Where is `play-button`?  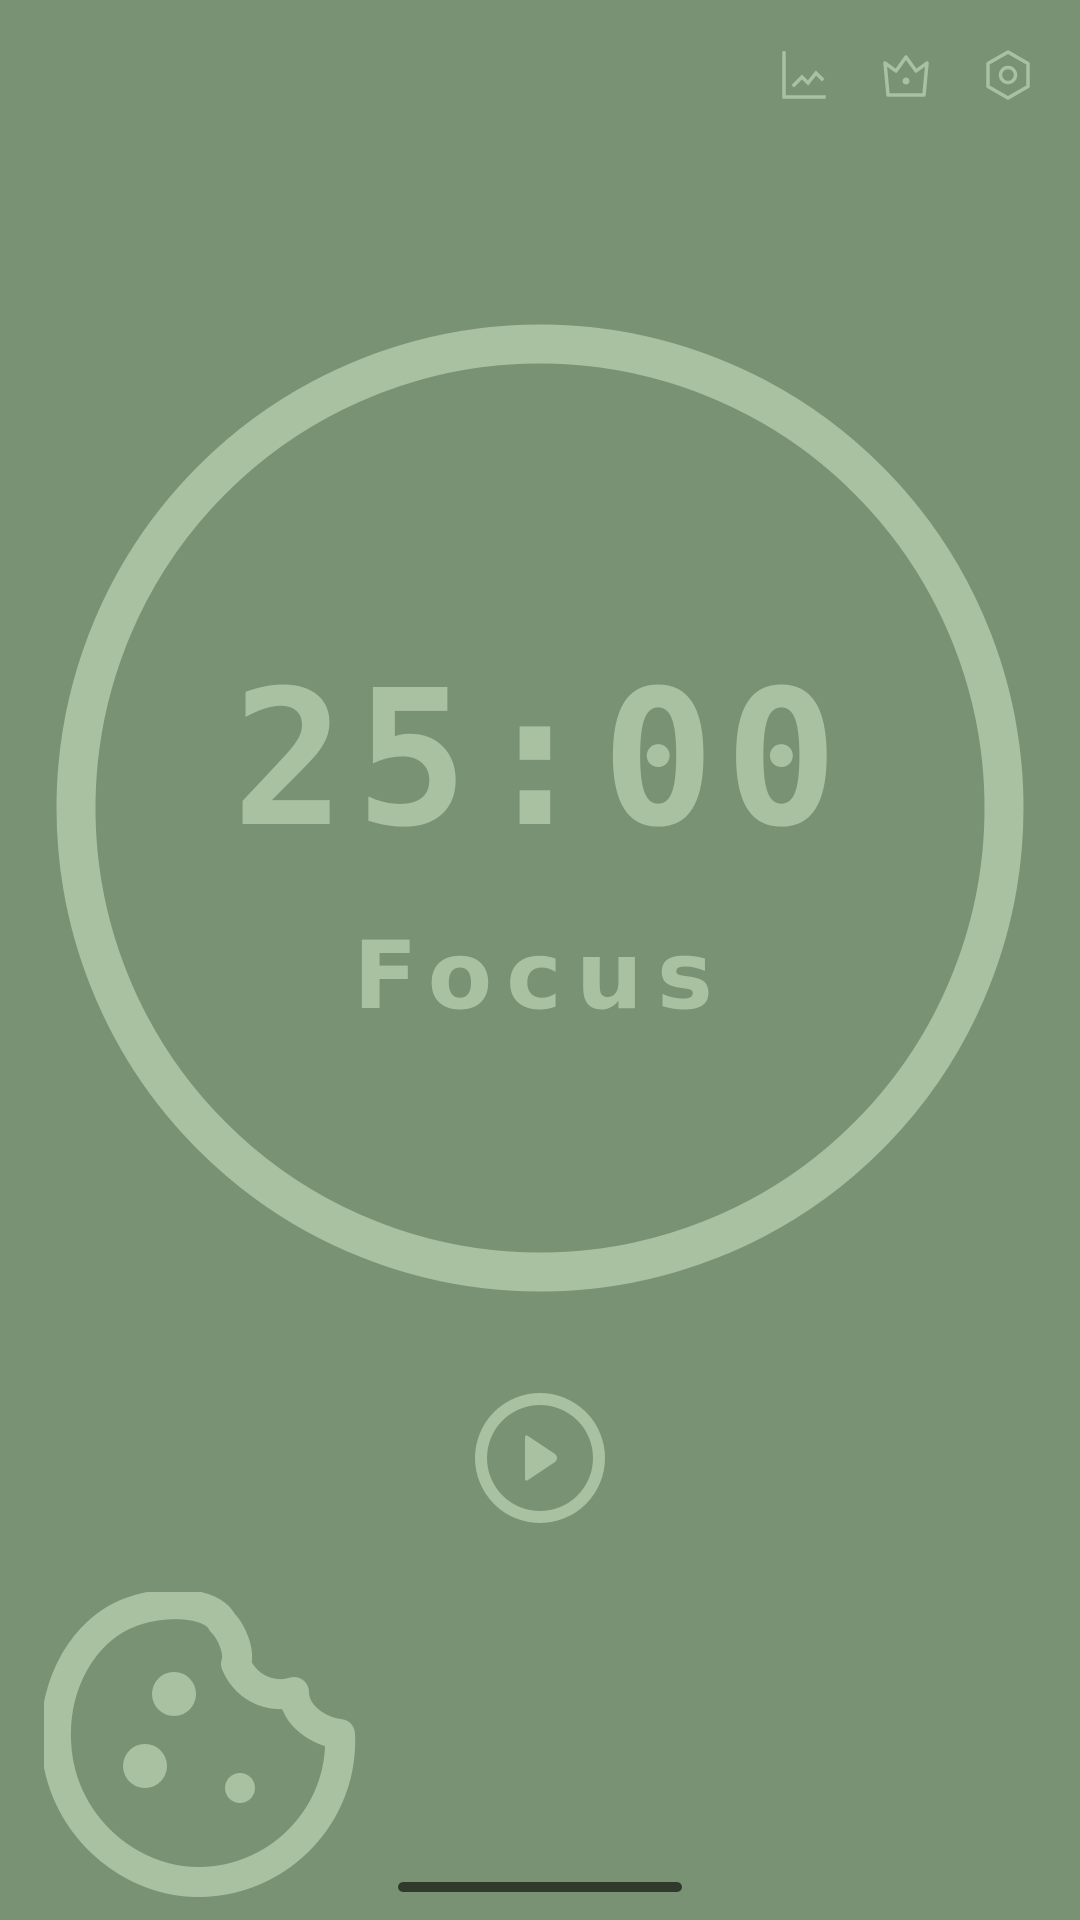 play-button is located at coordinates (540, 1458).